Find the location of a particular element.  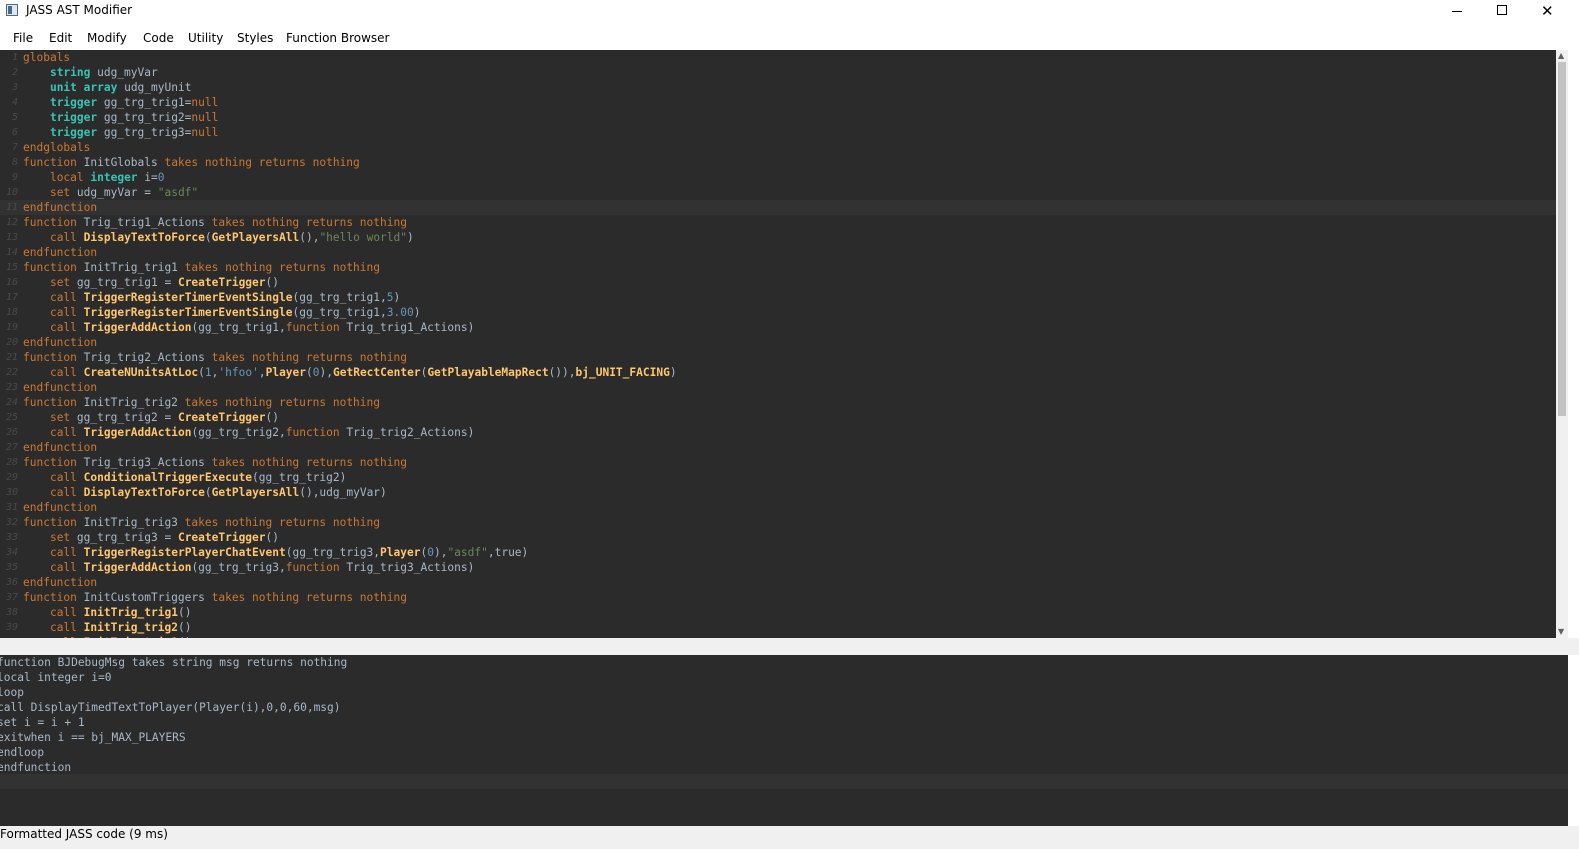

code-line: 11 endfunction is located at coordinates (778, 207).